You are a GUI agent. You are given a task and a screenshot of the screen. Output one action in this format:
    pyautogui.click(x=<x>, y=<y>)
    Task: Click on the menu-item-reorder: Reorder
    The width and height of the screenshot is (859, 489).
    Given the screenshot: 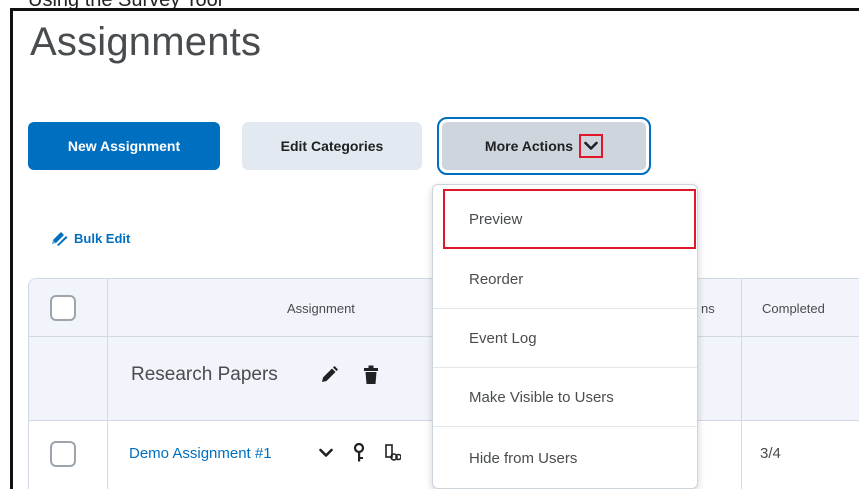 What is the action you would take?
    pyautogui.click(x=565, y=280)
    